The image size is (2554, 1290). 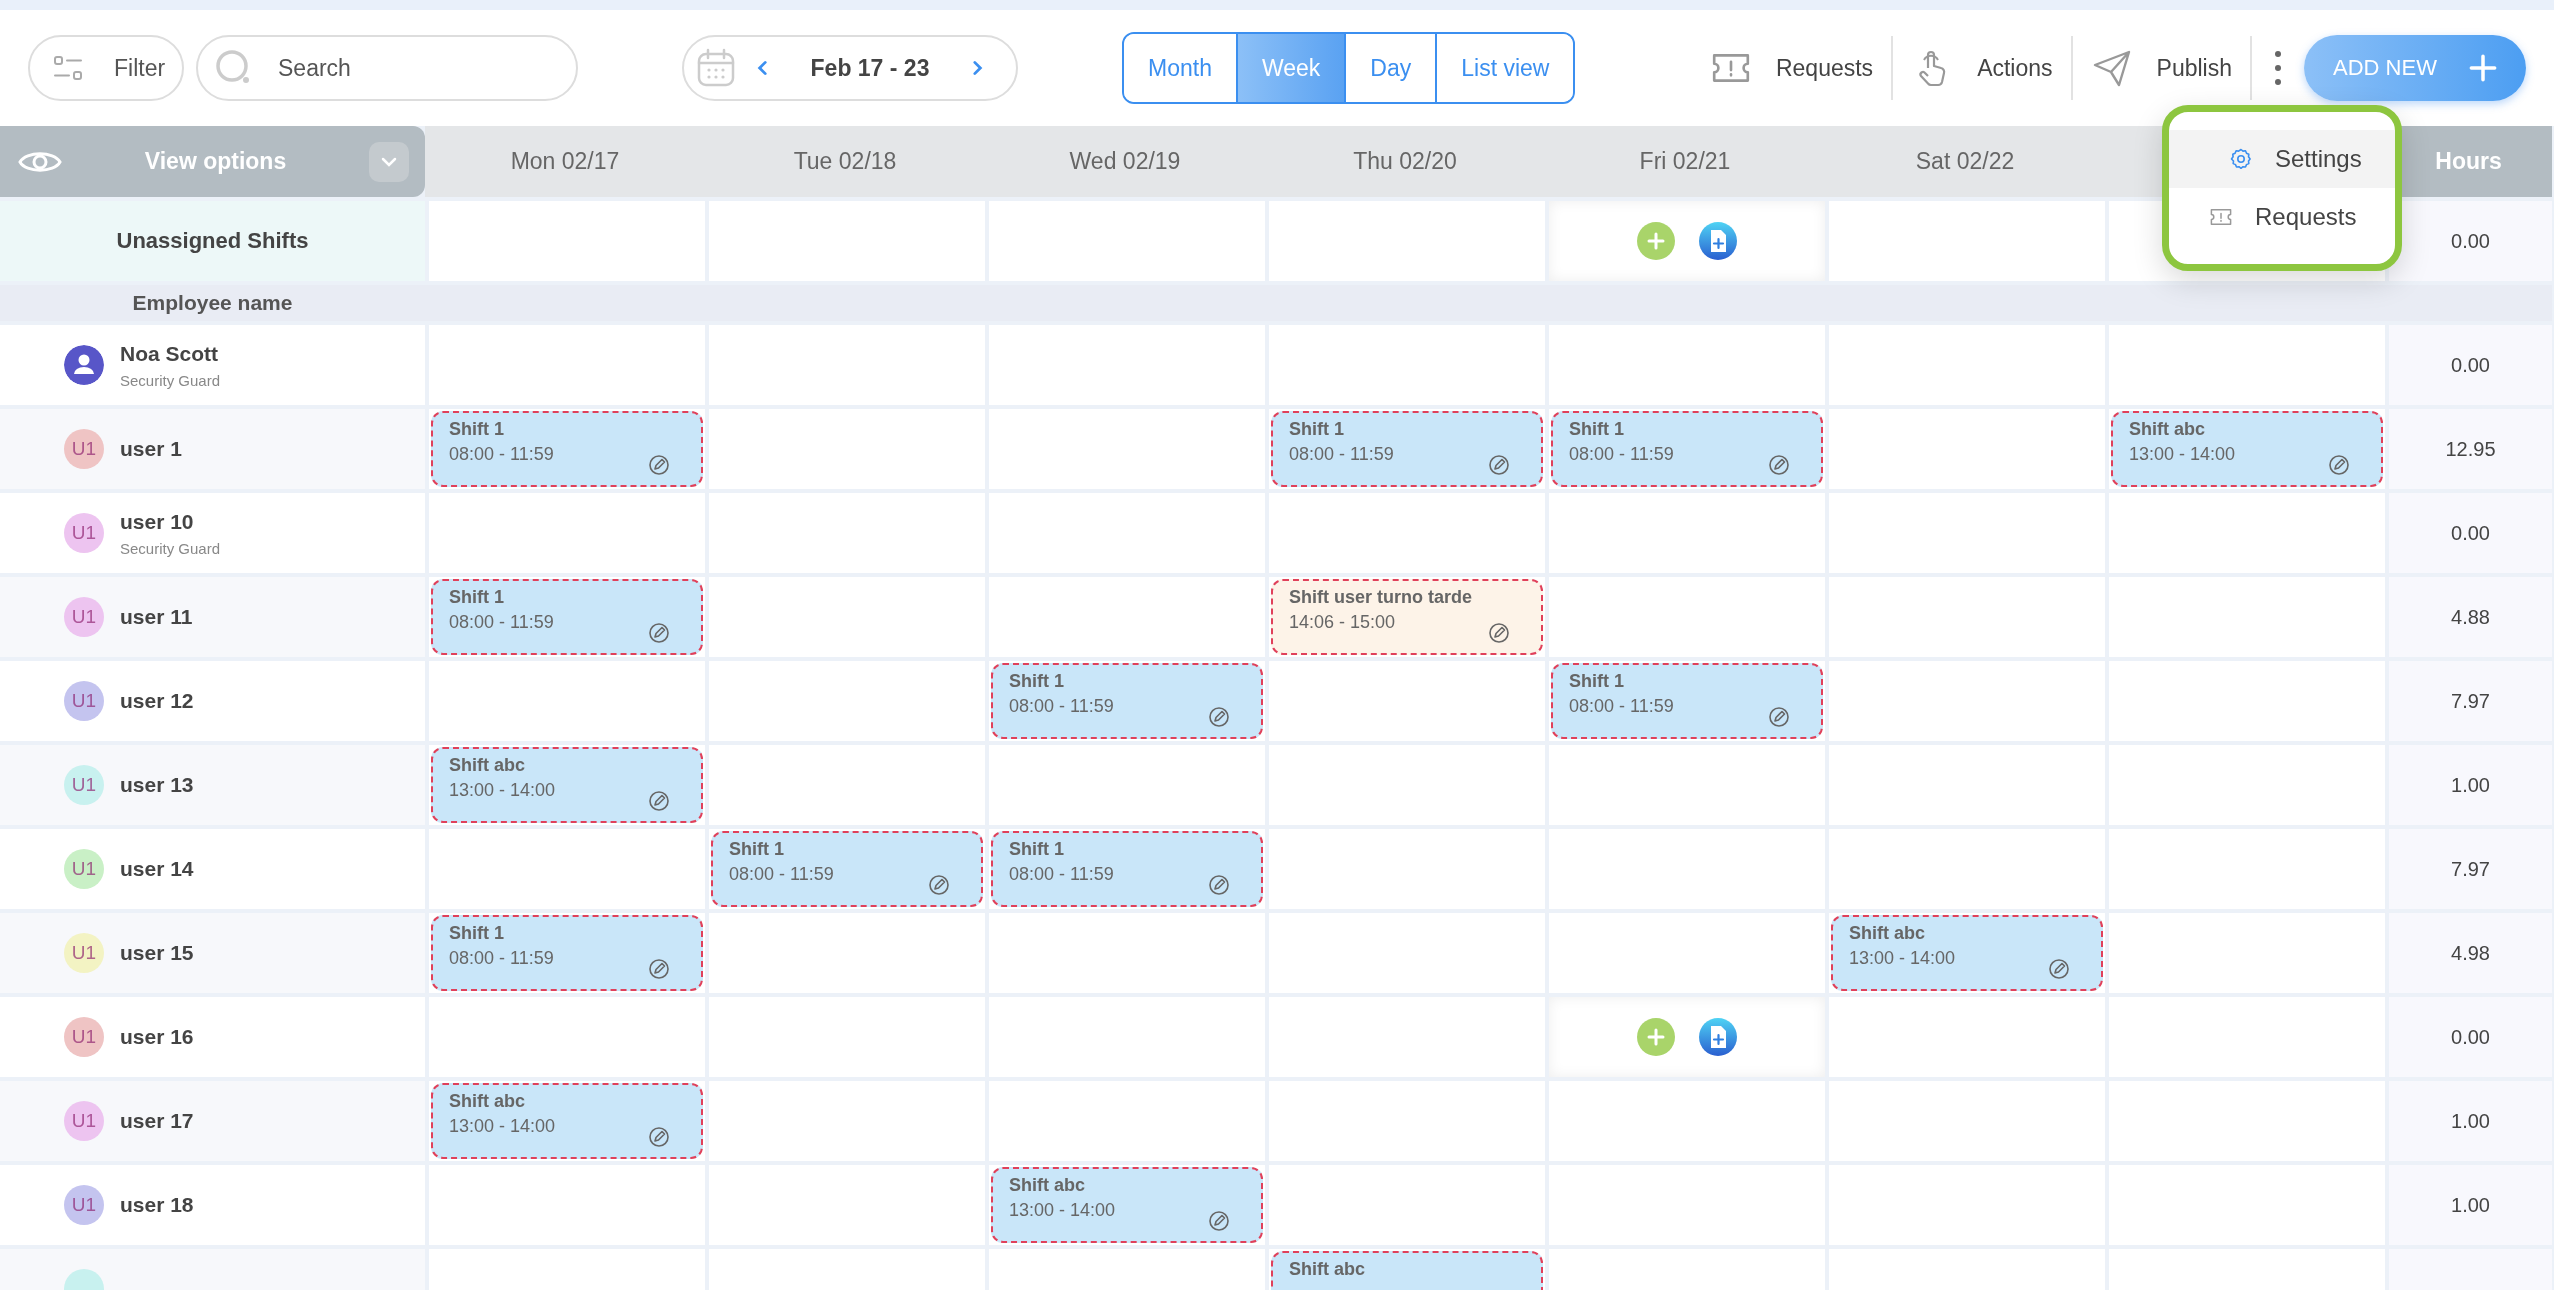 I want to click on employee-name: user 18, so click(x=157, y=1205).